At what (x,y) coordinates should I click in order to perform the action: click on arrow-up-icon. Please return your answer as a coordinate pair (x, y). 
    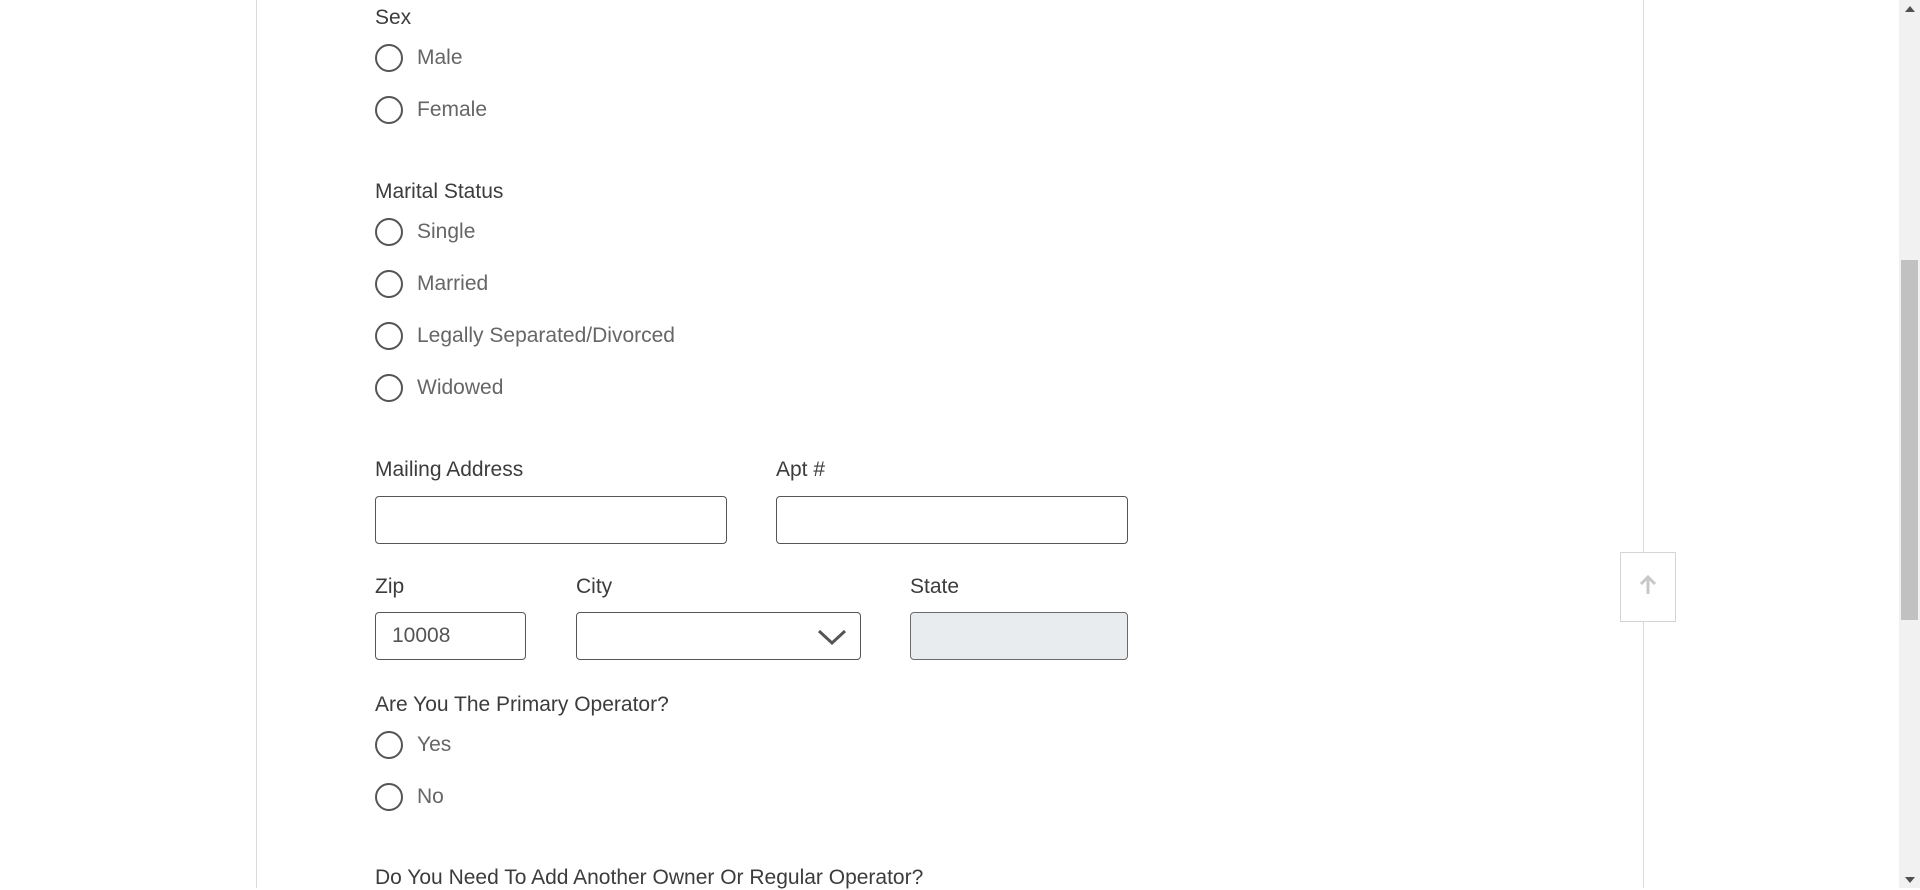
    Looking at the image, I should click on (1648, 587).